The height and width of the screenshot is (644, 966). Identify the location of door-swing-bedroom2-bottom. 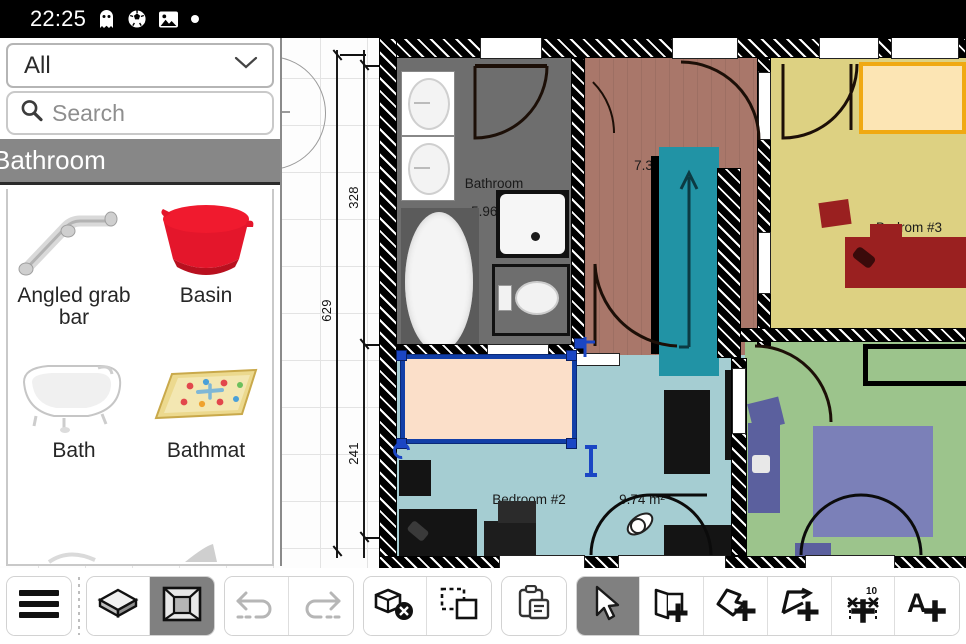
(651, 524).